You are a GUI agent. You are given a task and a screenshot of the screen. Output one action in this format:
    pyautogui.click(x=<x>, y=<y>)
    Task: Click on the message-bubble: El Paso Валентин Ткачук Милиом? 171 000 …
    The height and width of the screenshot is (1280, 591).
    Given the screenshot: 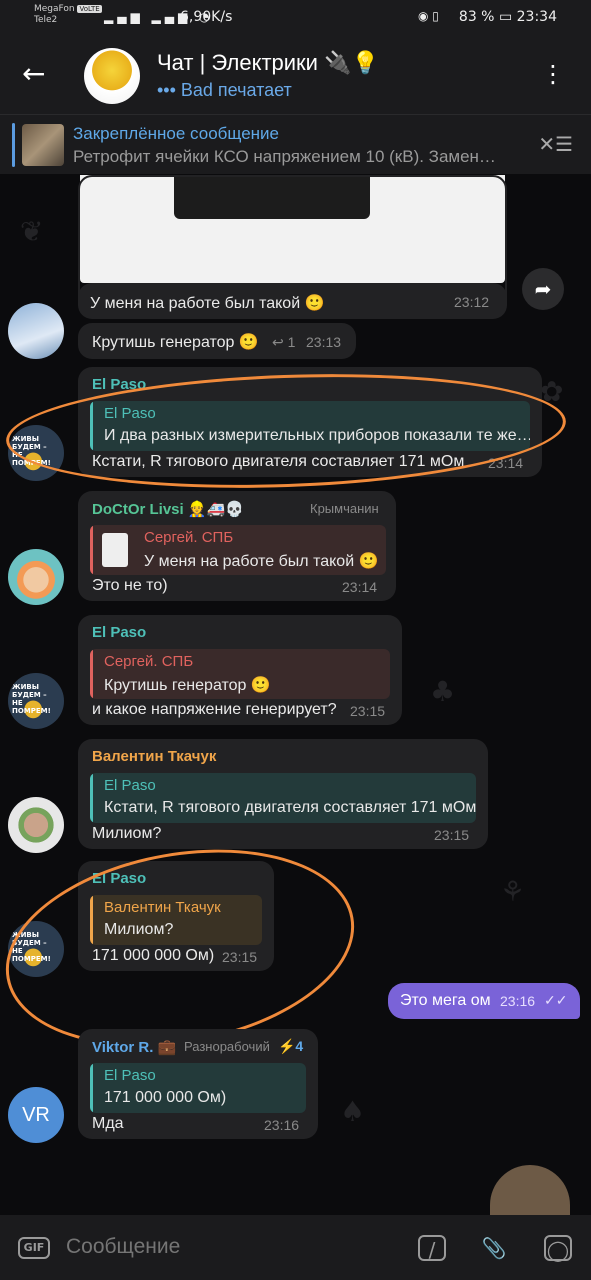 What is the action you would take?
    pyautogui.click(x=176, y=916)
    